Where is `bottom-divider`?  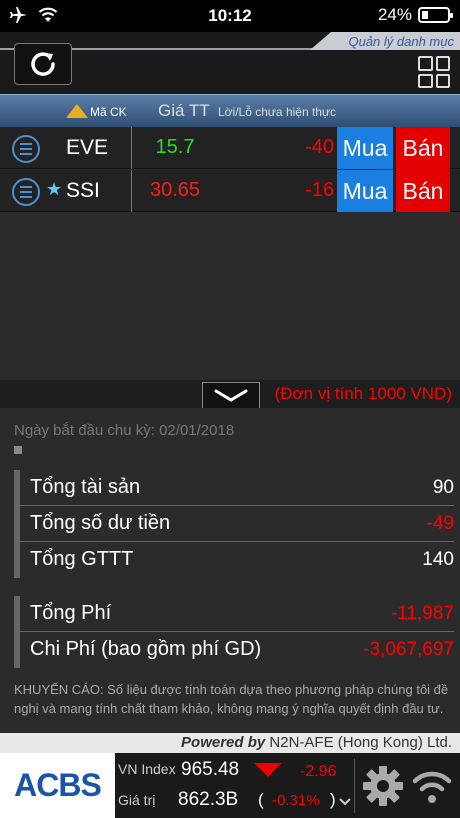
bottom-divider is located at coordinates (354, 786).